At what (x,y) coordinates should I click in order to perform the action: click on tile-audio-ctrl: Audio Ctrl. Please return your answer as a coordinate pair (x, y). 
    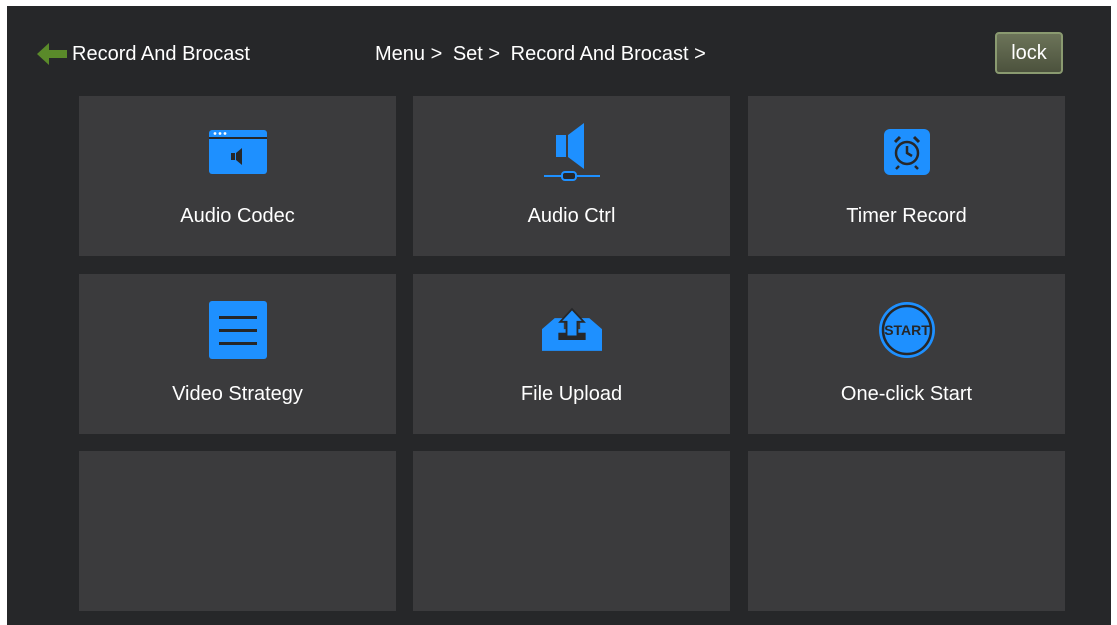
    Looking at the image, I should click on (571, 176).